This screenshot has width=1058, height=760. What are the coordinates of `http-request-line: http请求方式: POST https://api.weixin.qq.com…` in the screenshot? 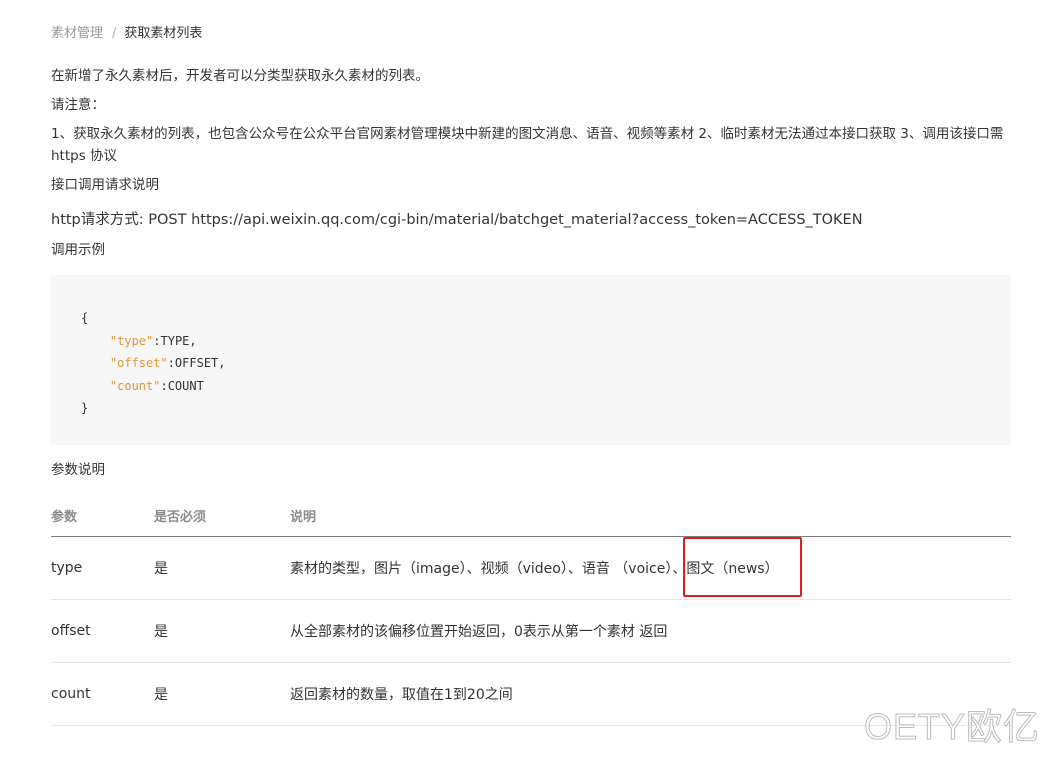 It's located at (457, 220).